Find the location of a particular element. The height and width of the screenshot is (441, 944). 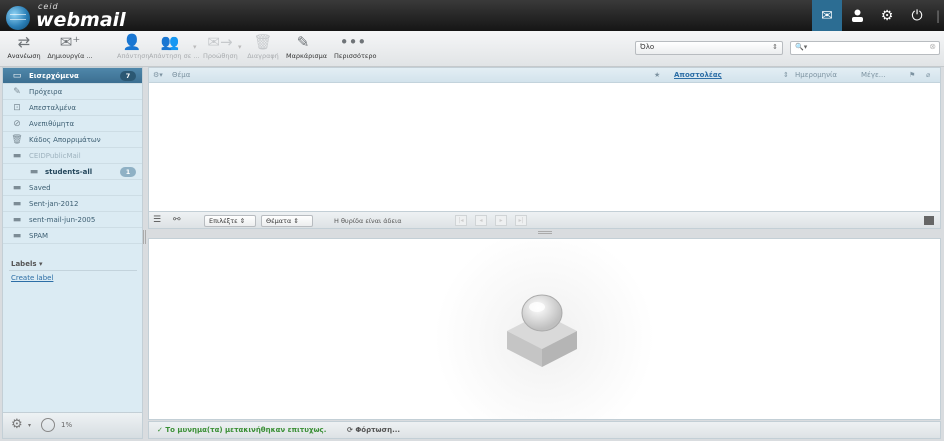

unread-count-badge: 7 is located at coordinates (128, 76).